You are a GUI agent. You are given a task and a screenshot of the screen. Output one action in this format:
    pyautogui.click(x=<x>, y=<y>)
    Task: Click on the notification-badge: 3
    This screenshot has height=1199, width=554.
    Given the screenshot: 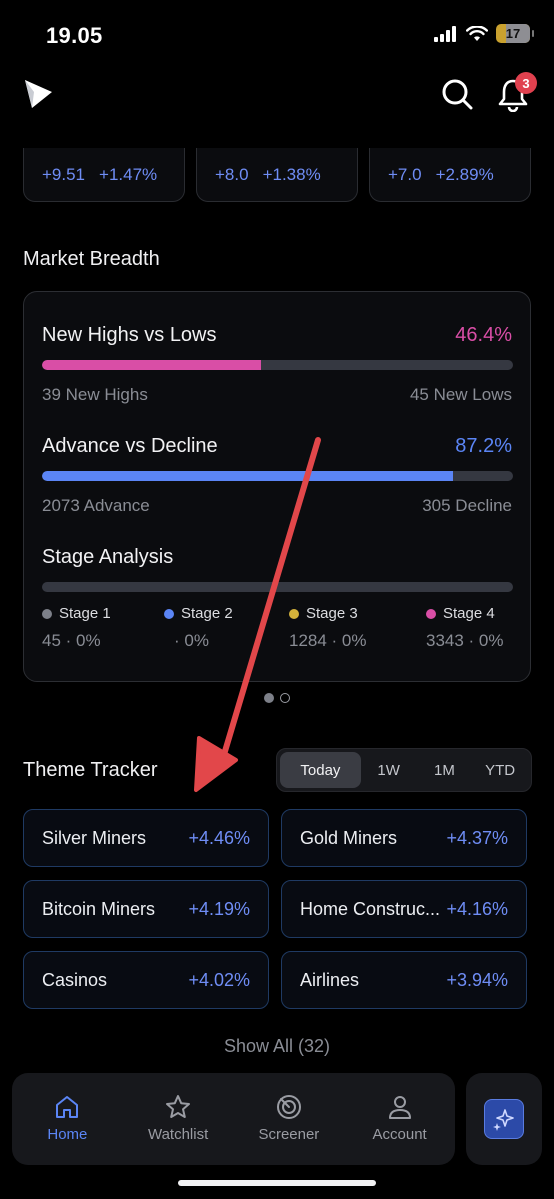 What is the action you would take?
    pyautogui.click(x=526, y=83)
    